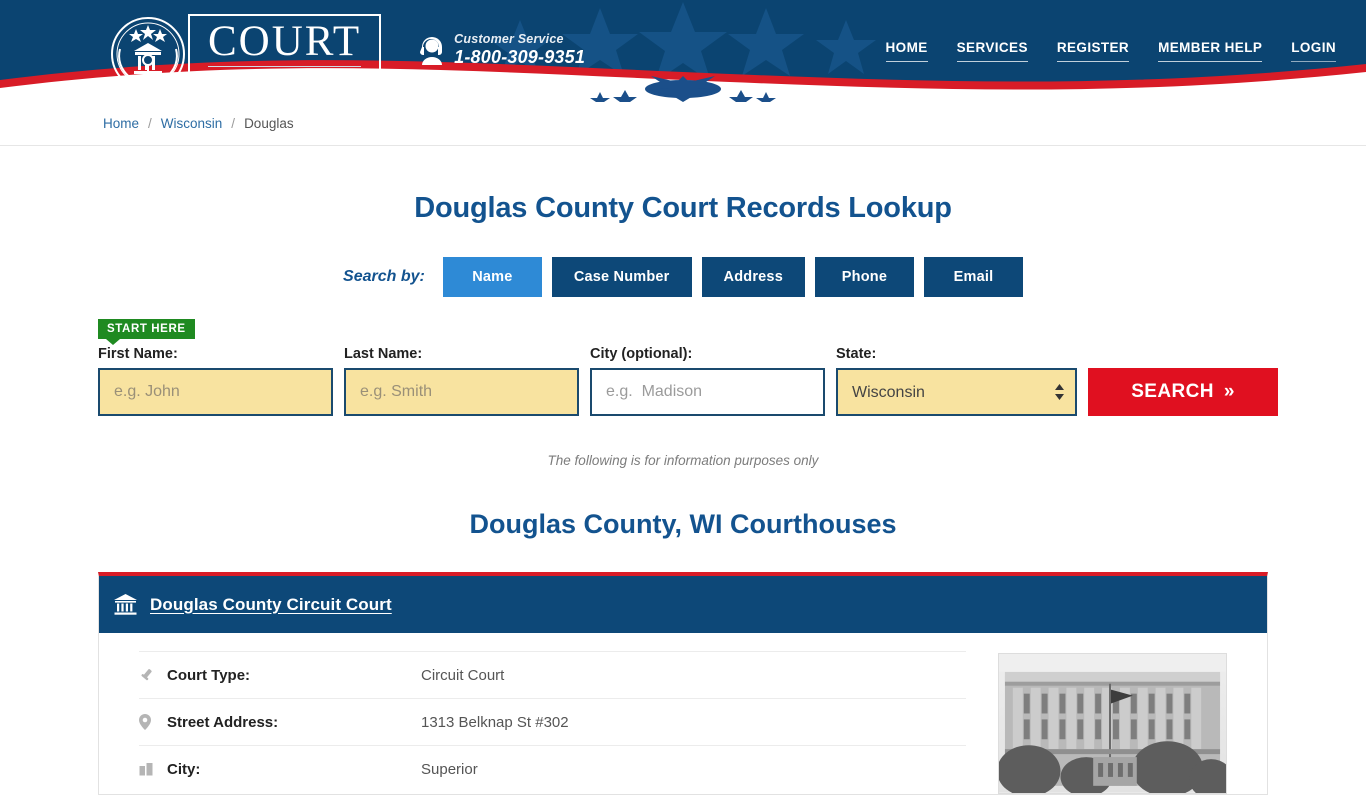 The height and width of the screenshot is (795, 1366). What do you see at coordinates (384, 276) in the screenshot?
I see `search-by-label: Search by:` at bounding box center [384, 276].